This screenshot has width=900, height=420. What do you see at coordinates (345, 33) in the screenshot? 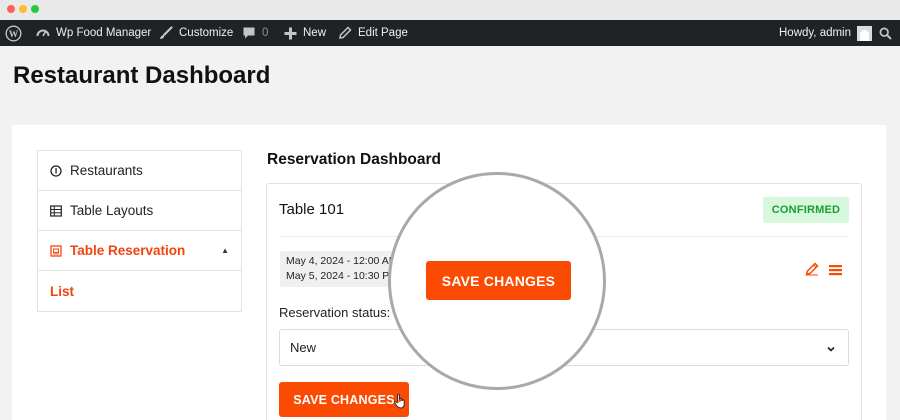
I see `pencil-icon` at bounding box center [345, 33].